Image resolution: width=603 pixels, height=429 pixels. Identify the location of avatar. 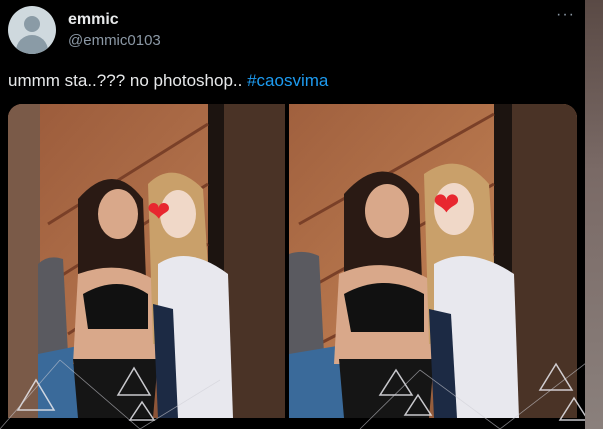
(32, 30).